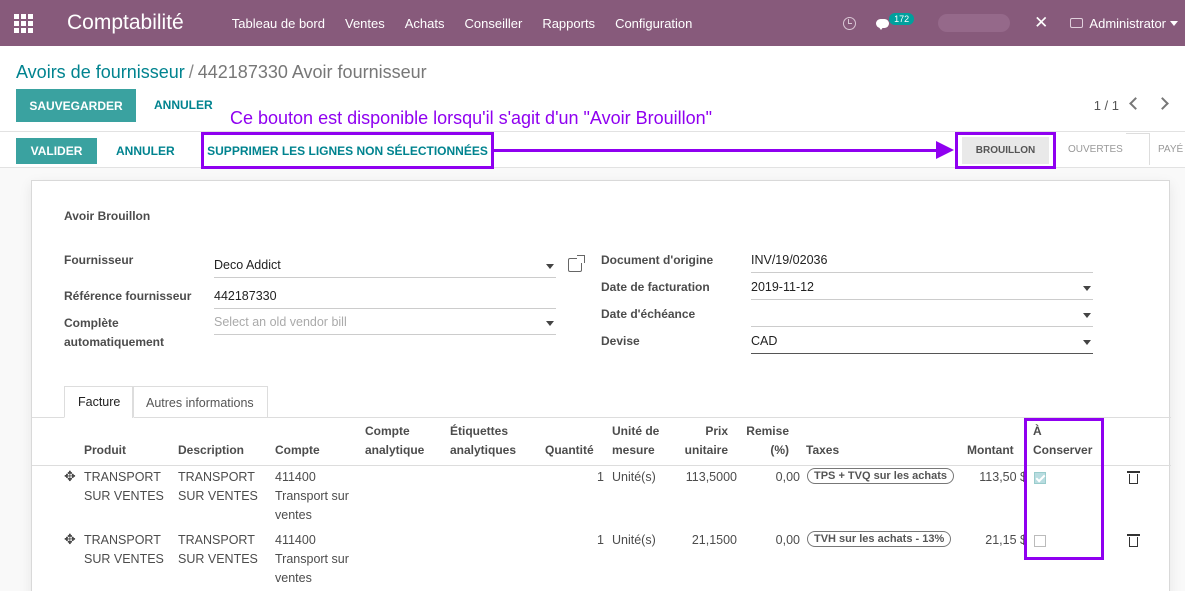  I want to click on currency-dropdown-icon, so click(1087, 342).